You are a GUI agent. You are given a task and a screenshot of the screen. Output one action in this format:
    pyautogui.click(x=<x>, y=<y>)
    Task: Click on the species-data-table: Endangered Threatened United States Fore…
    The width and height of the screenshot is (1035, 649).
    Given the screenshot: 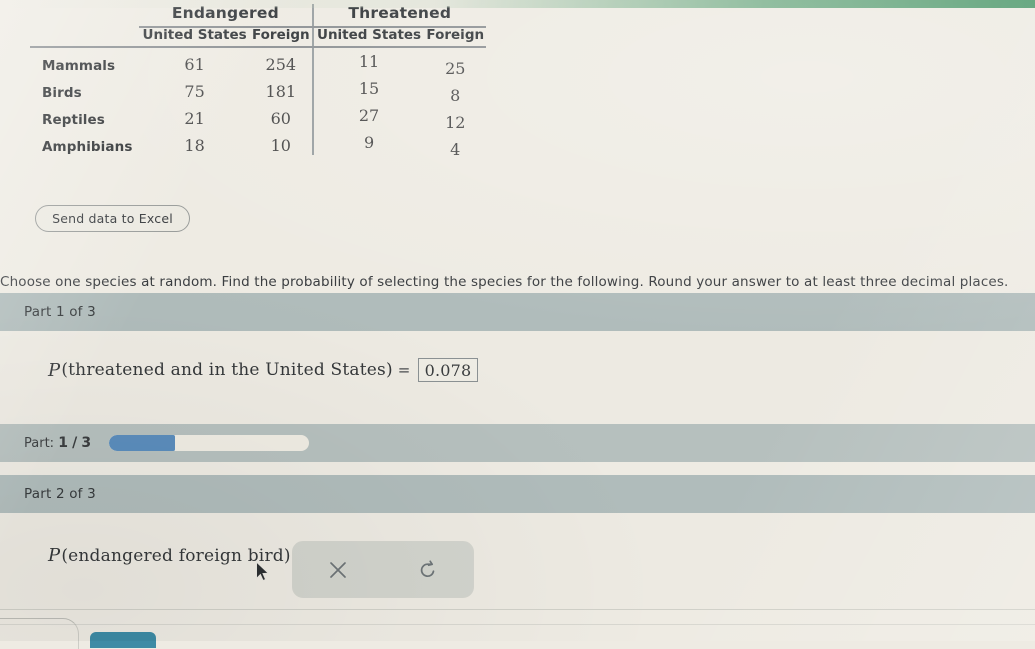 What is the action you would take?
    pyautogui.click(x=265, y=81)
    